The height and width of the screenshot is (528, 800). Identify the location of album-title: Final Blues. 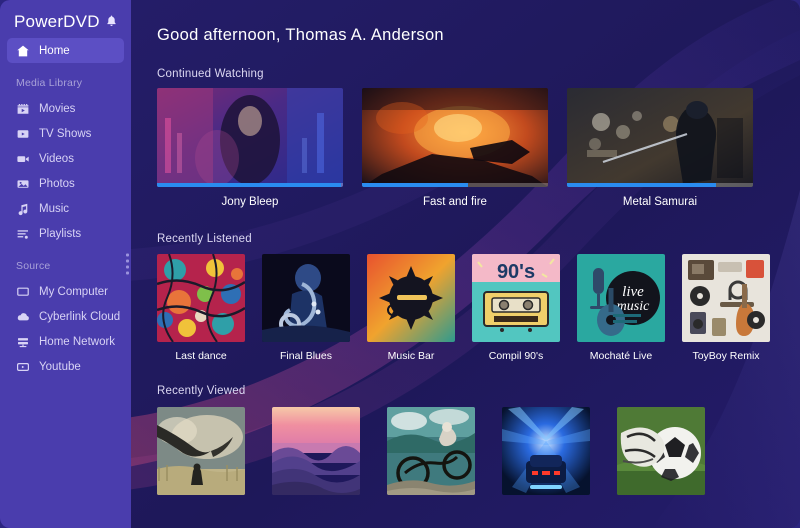
(306, 356).